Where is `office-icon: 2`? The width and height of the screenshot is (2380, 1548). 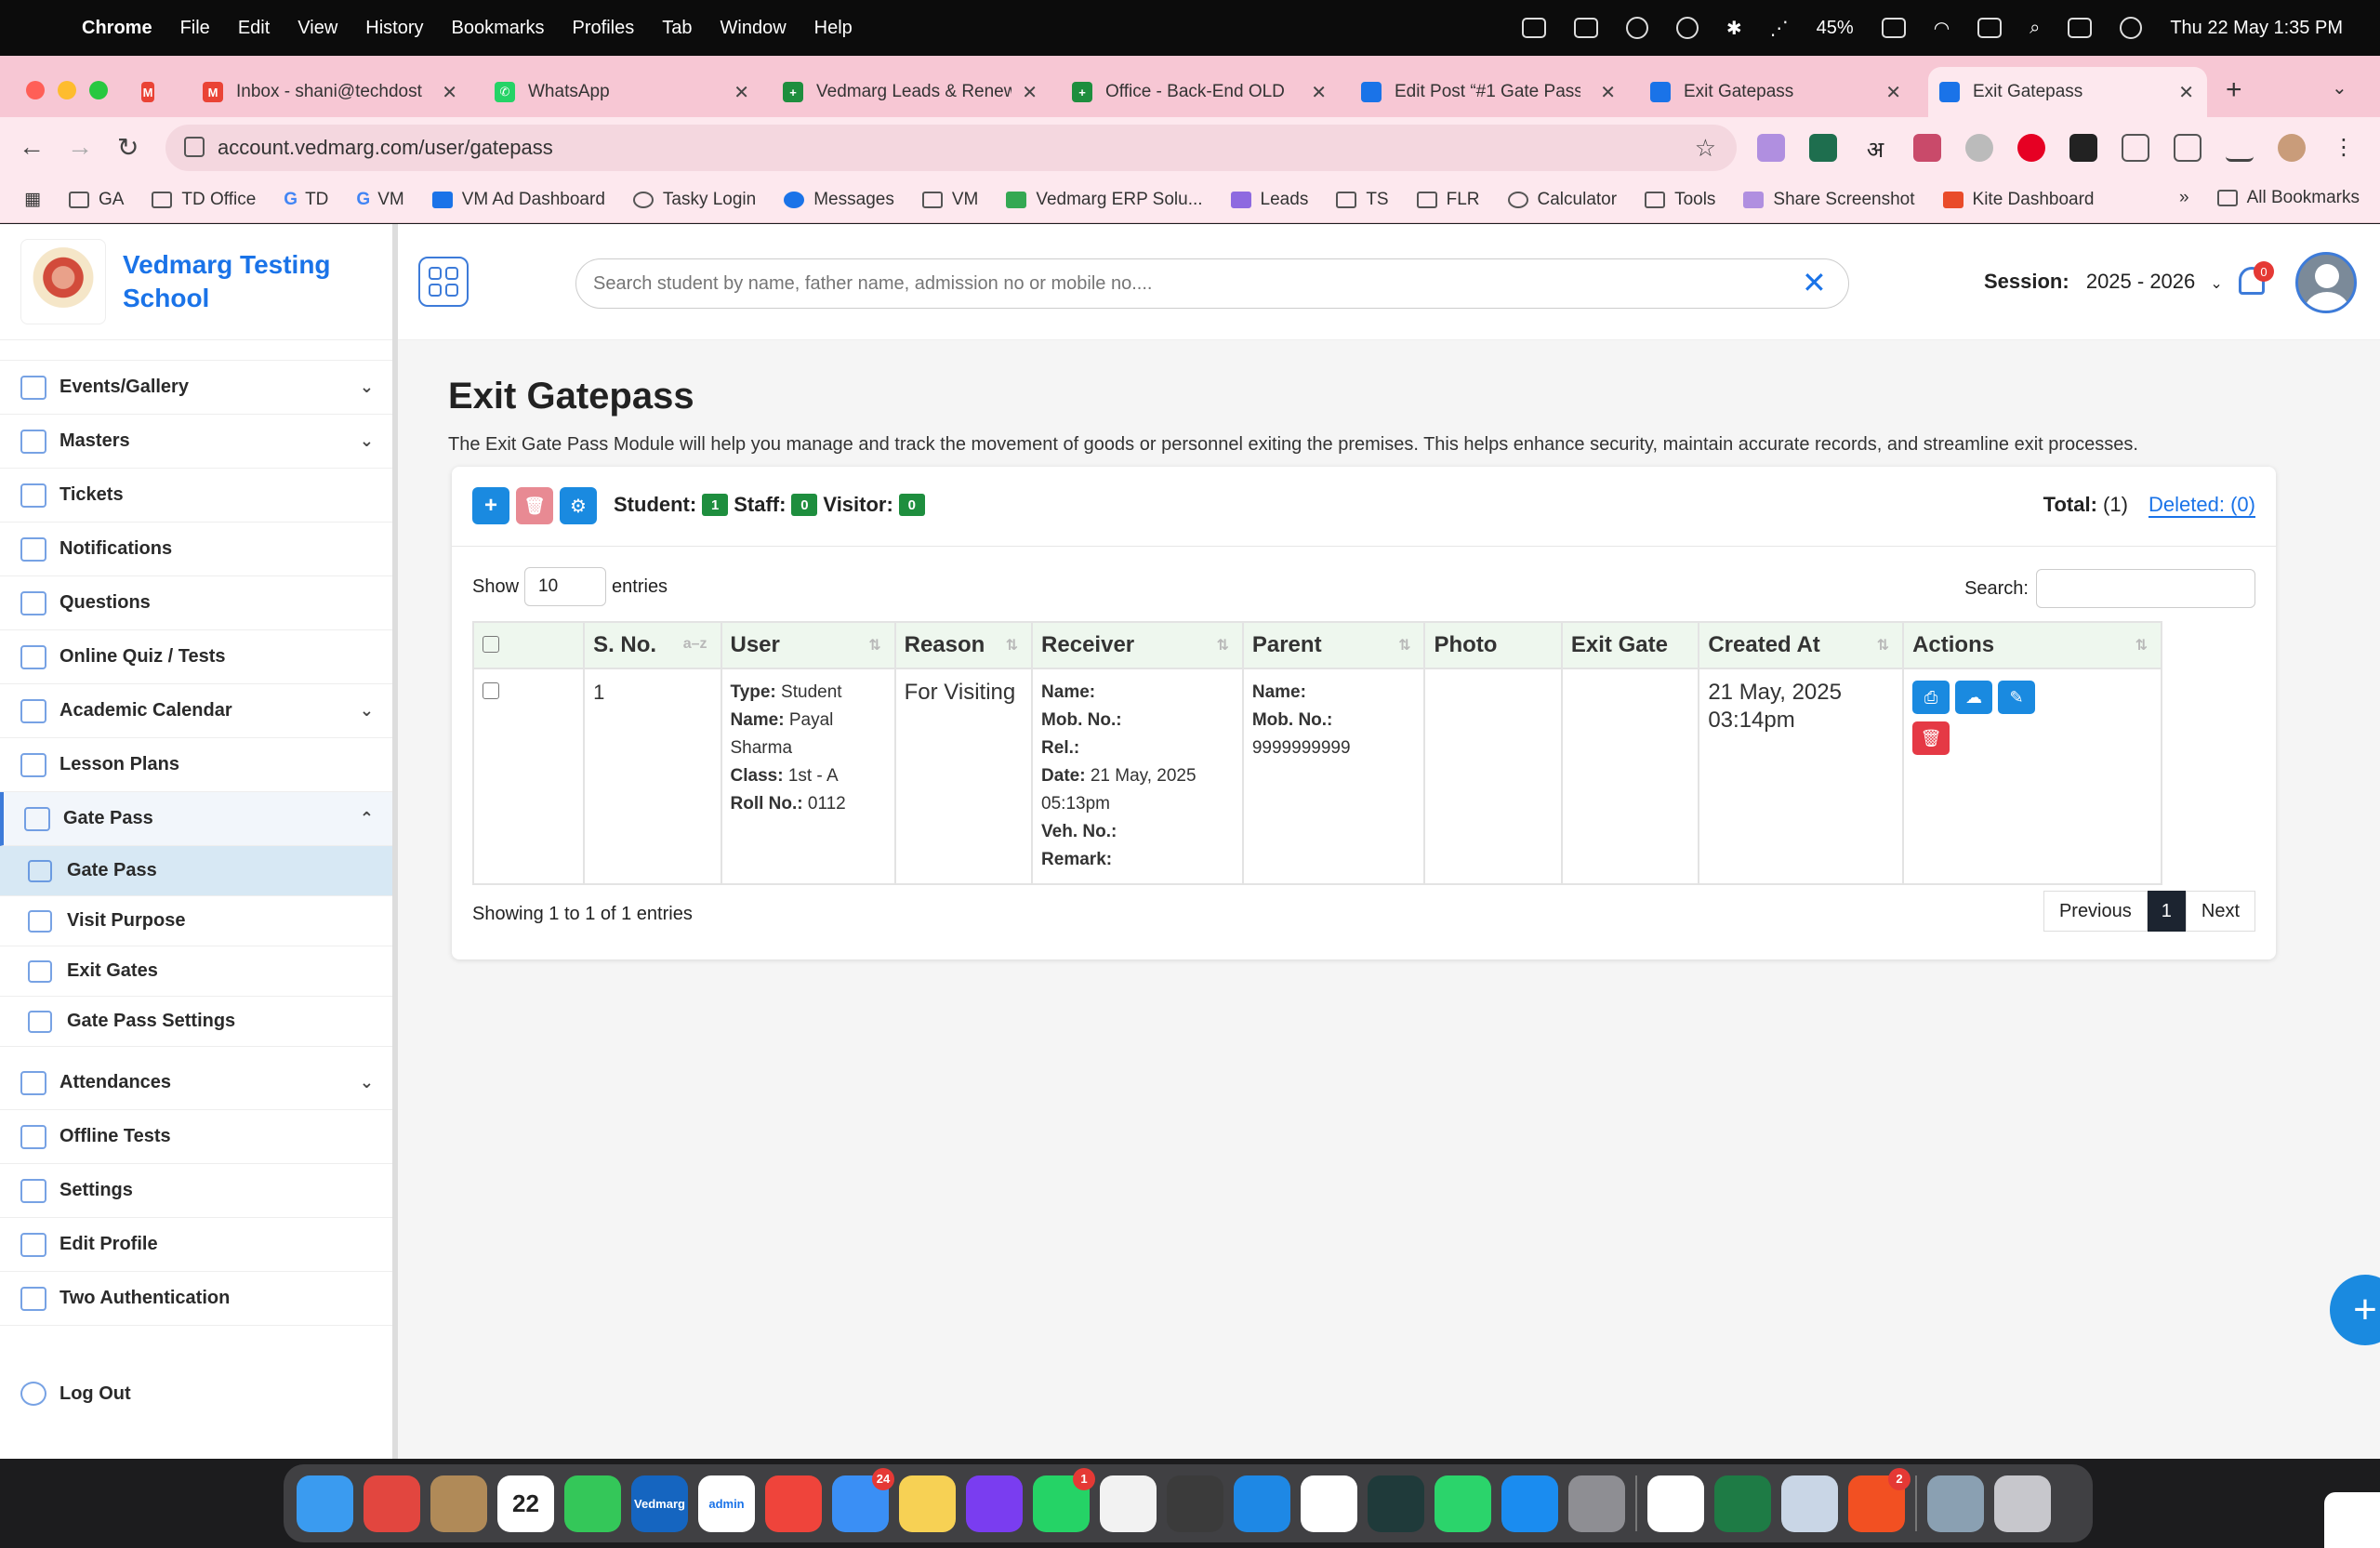
office-icon: 2 is located at coordinates (1879, 1499).